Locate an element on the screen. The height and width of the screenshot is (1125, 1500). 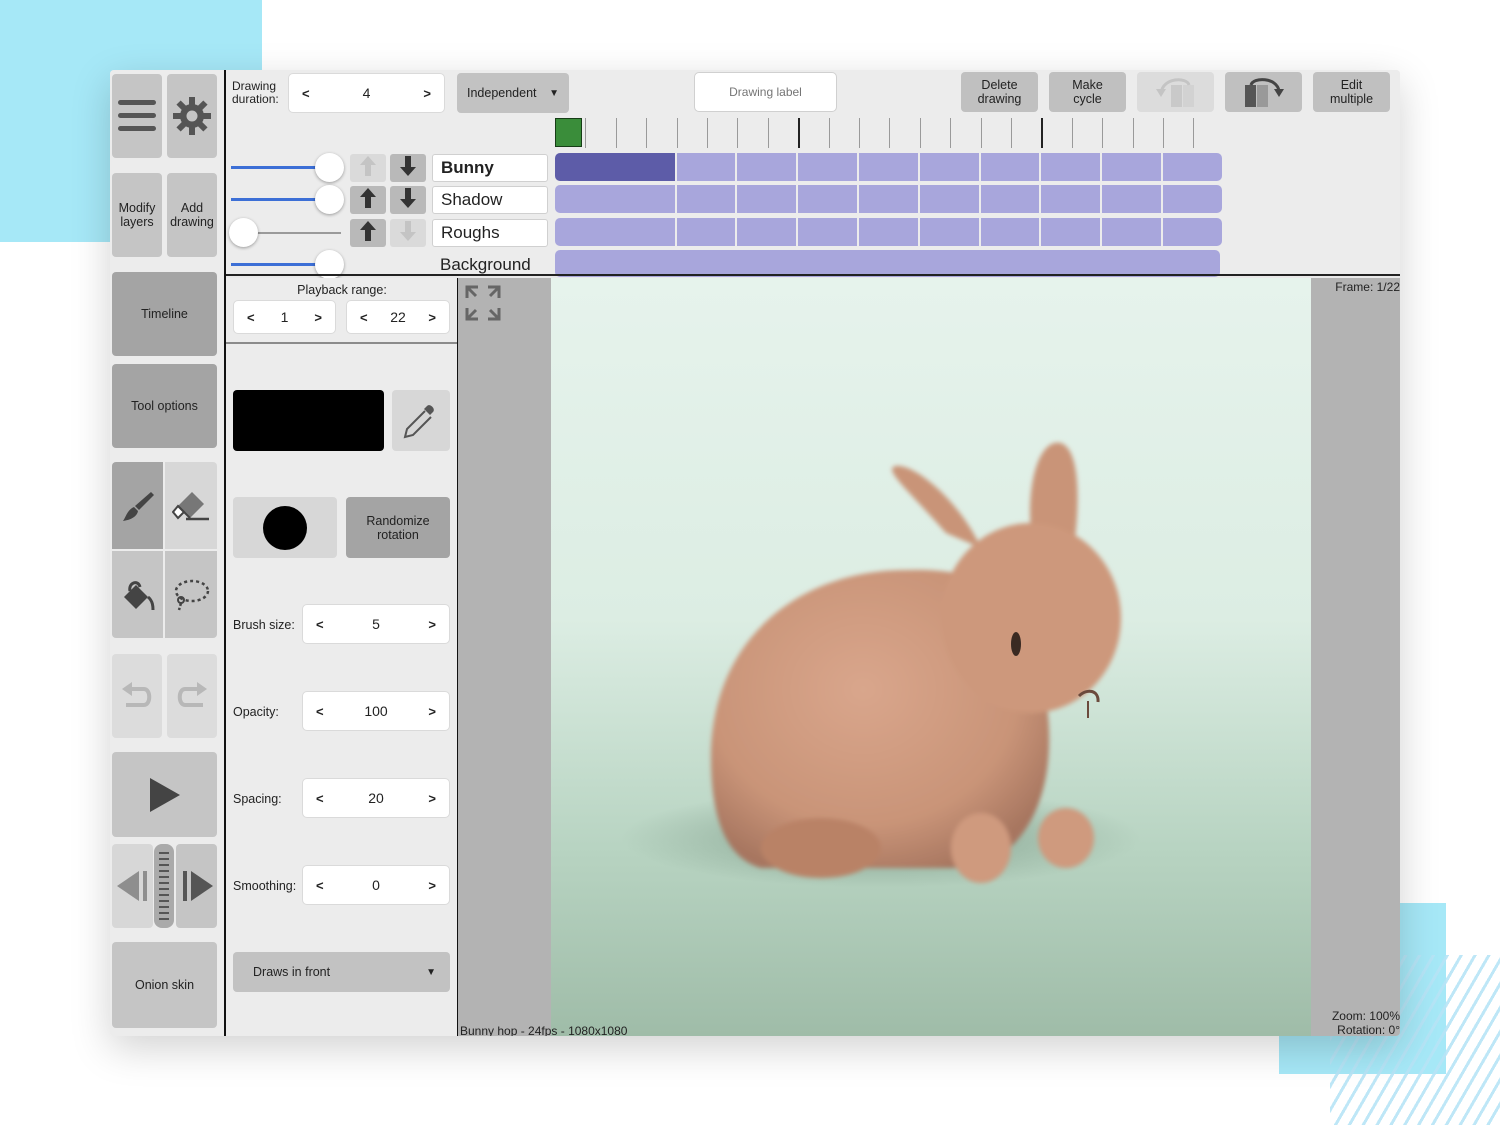
edit-multiple-button: Edit multiple is located at coordinates (1351, 92).